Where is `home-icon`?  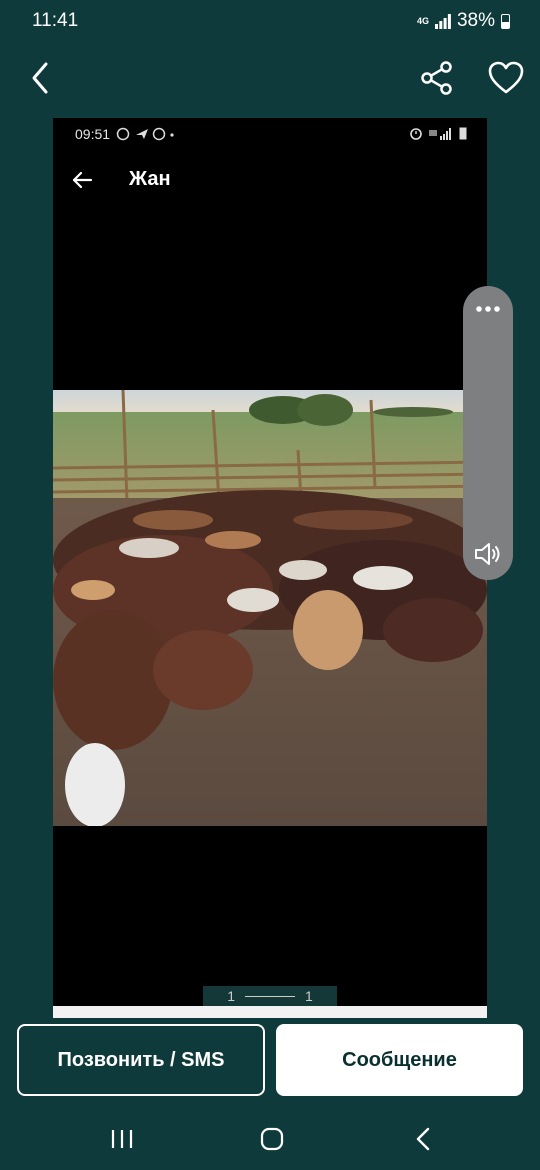 home-icon is located at coordinates (272, 1139).